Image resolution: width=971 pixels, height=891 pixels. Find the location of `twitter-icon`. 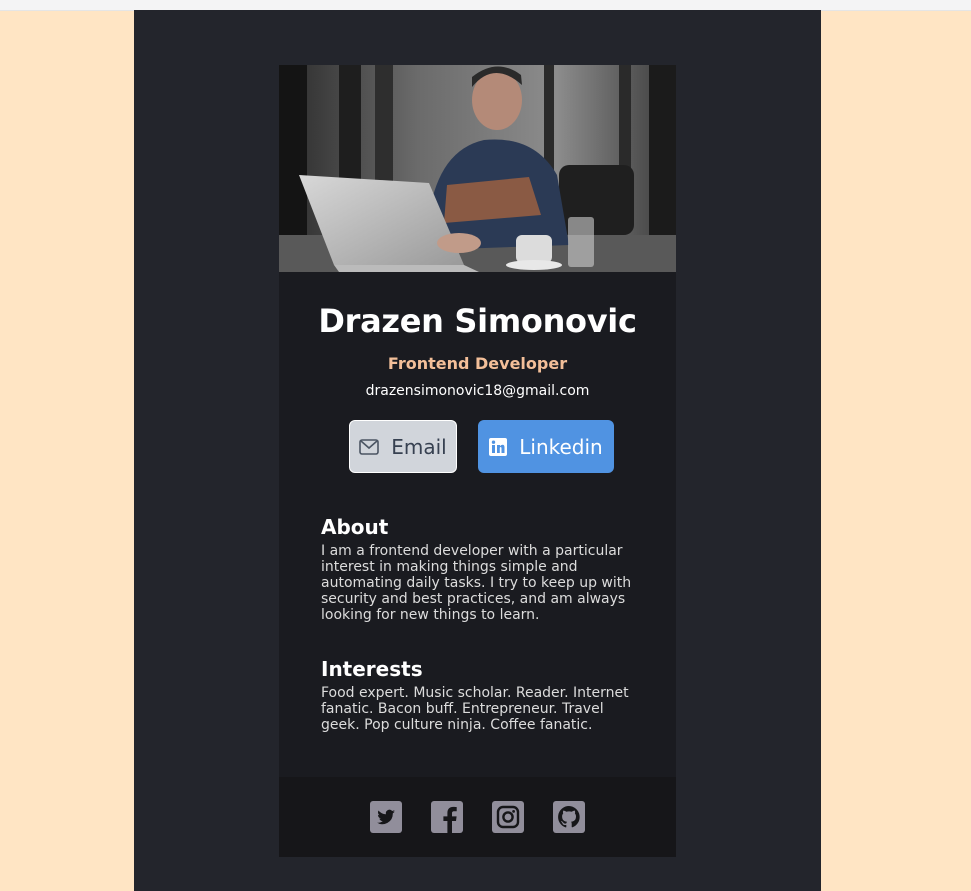

twitter-icon is located at coordinates (386, 817).